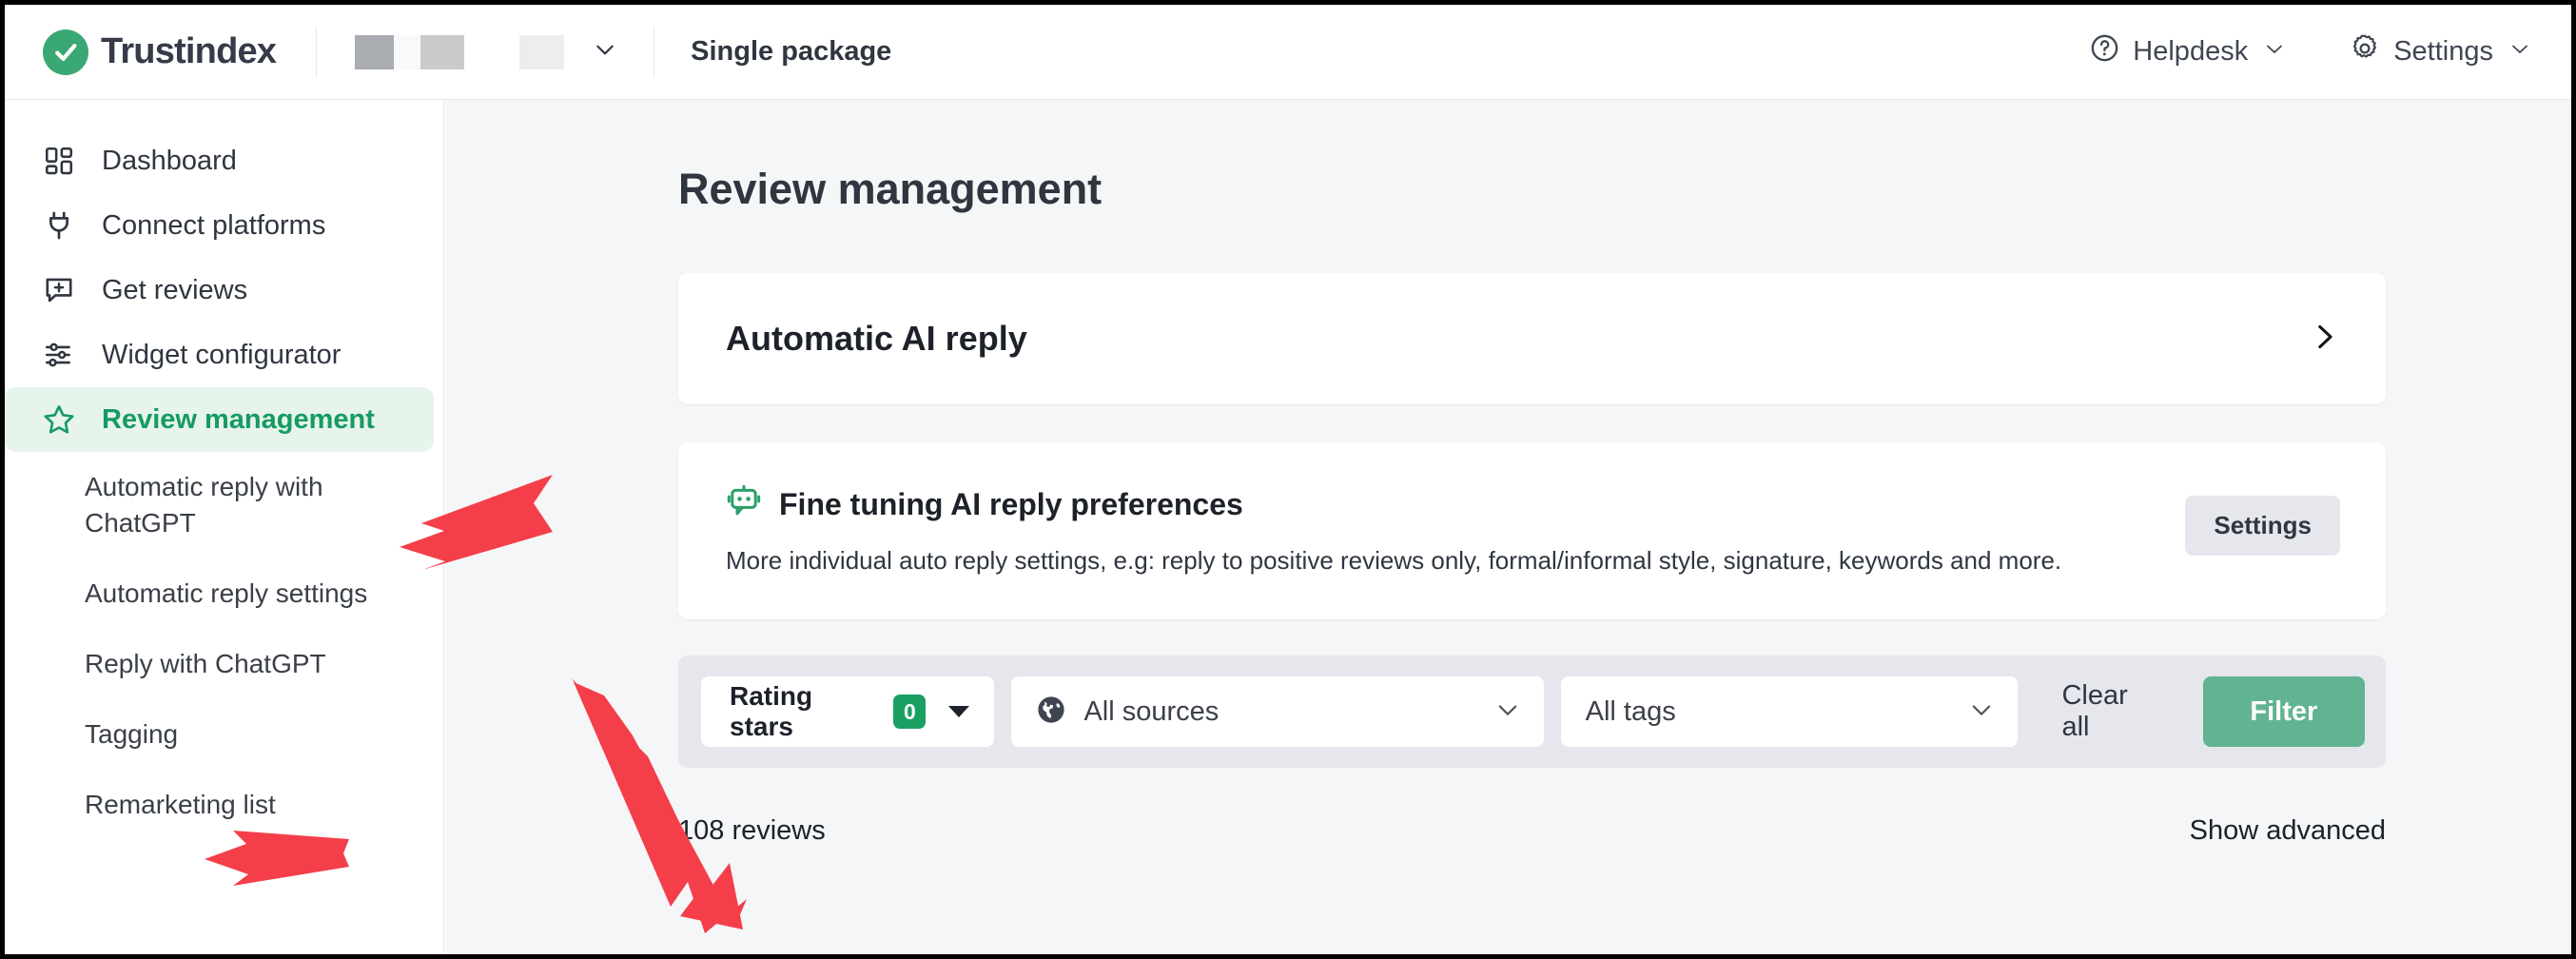 The image size is (2576, 959). What do you see at coordinates (2288, 831) in the screenshot?
I see `show-advanced-link: Show advanced` at bounding box center [2288, 831].